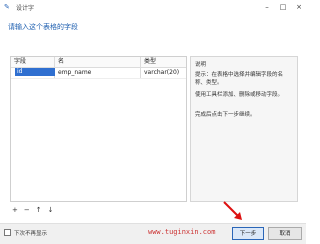 The height and width of the screenshot is (244, 320). I want to click on maximize-icon: □, so click(283, 7).